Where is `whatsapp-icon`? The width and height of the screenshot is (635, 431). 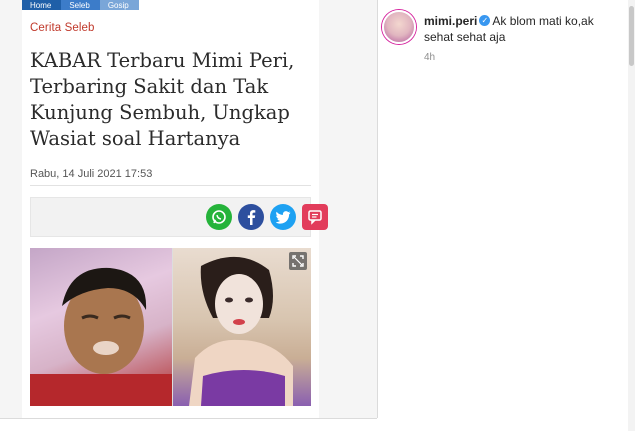
whatsapp-icon is located at coordinates (219, 217).